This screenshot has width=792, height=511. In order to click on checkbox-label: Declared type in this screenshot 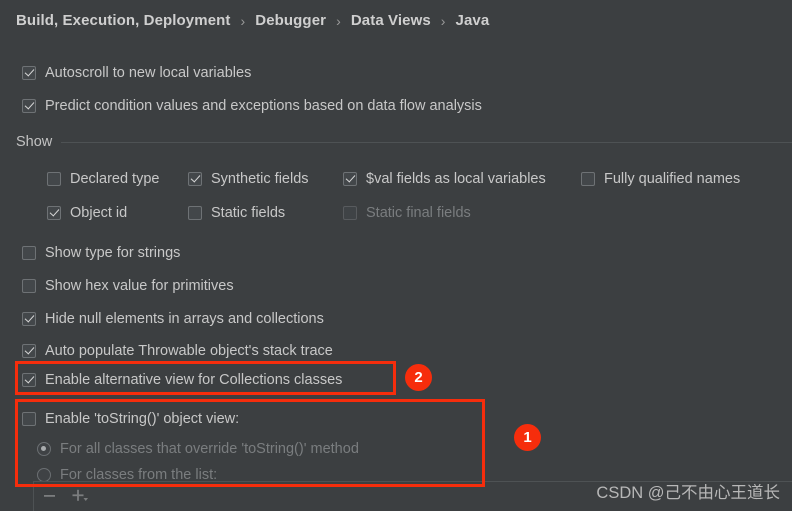, I will do `click(115, 179)`.